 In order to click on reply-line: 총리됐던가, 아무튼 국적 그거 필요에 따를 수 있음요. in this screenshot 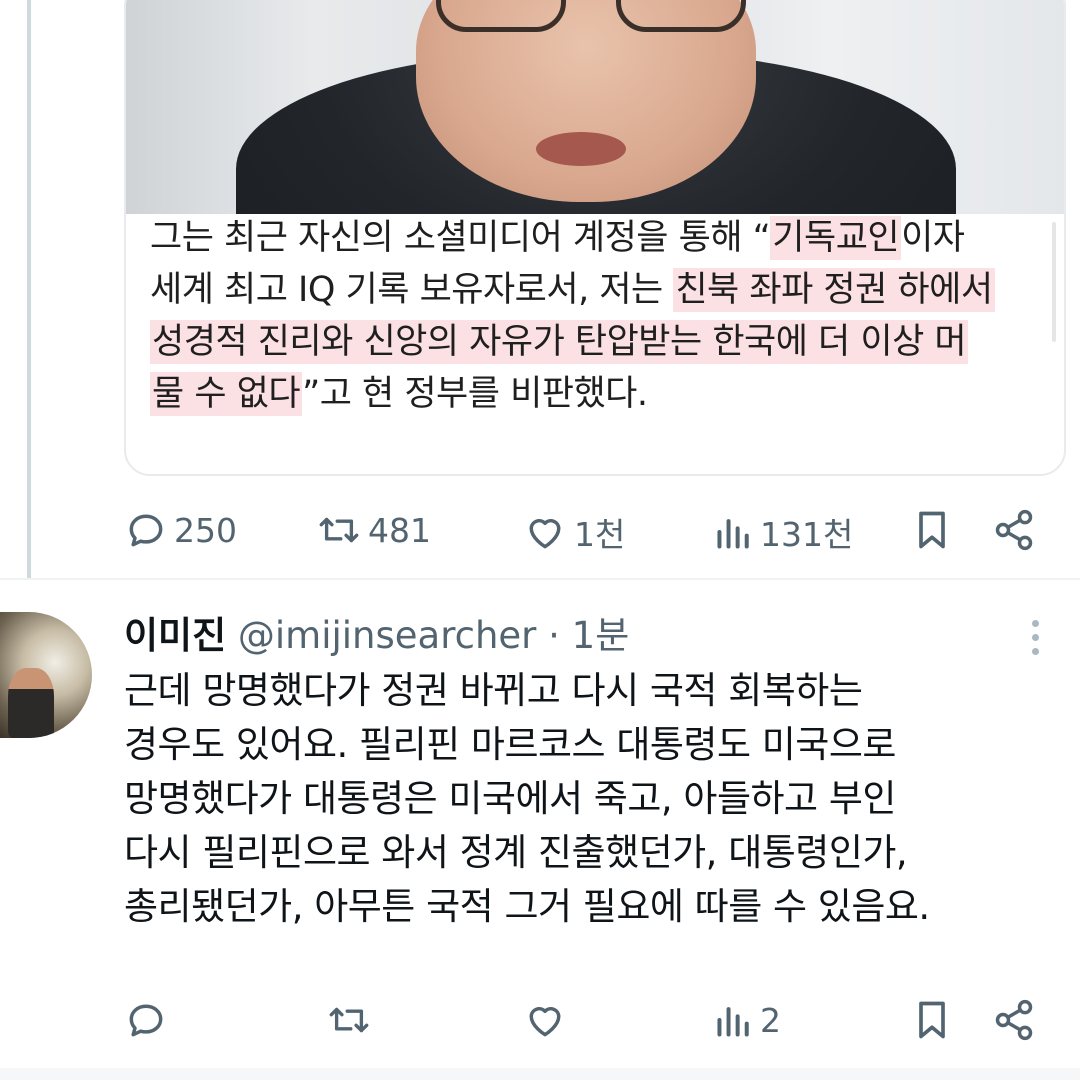, I will do `click(527, 906)`.